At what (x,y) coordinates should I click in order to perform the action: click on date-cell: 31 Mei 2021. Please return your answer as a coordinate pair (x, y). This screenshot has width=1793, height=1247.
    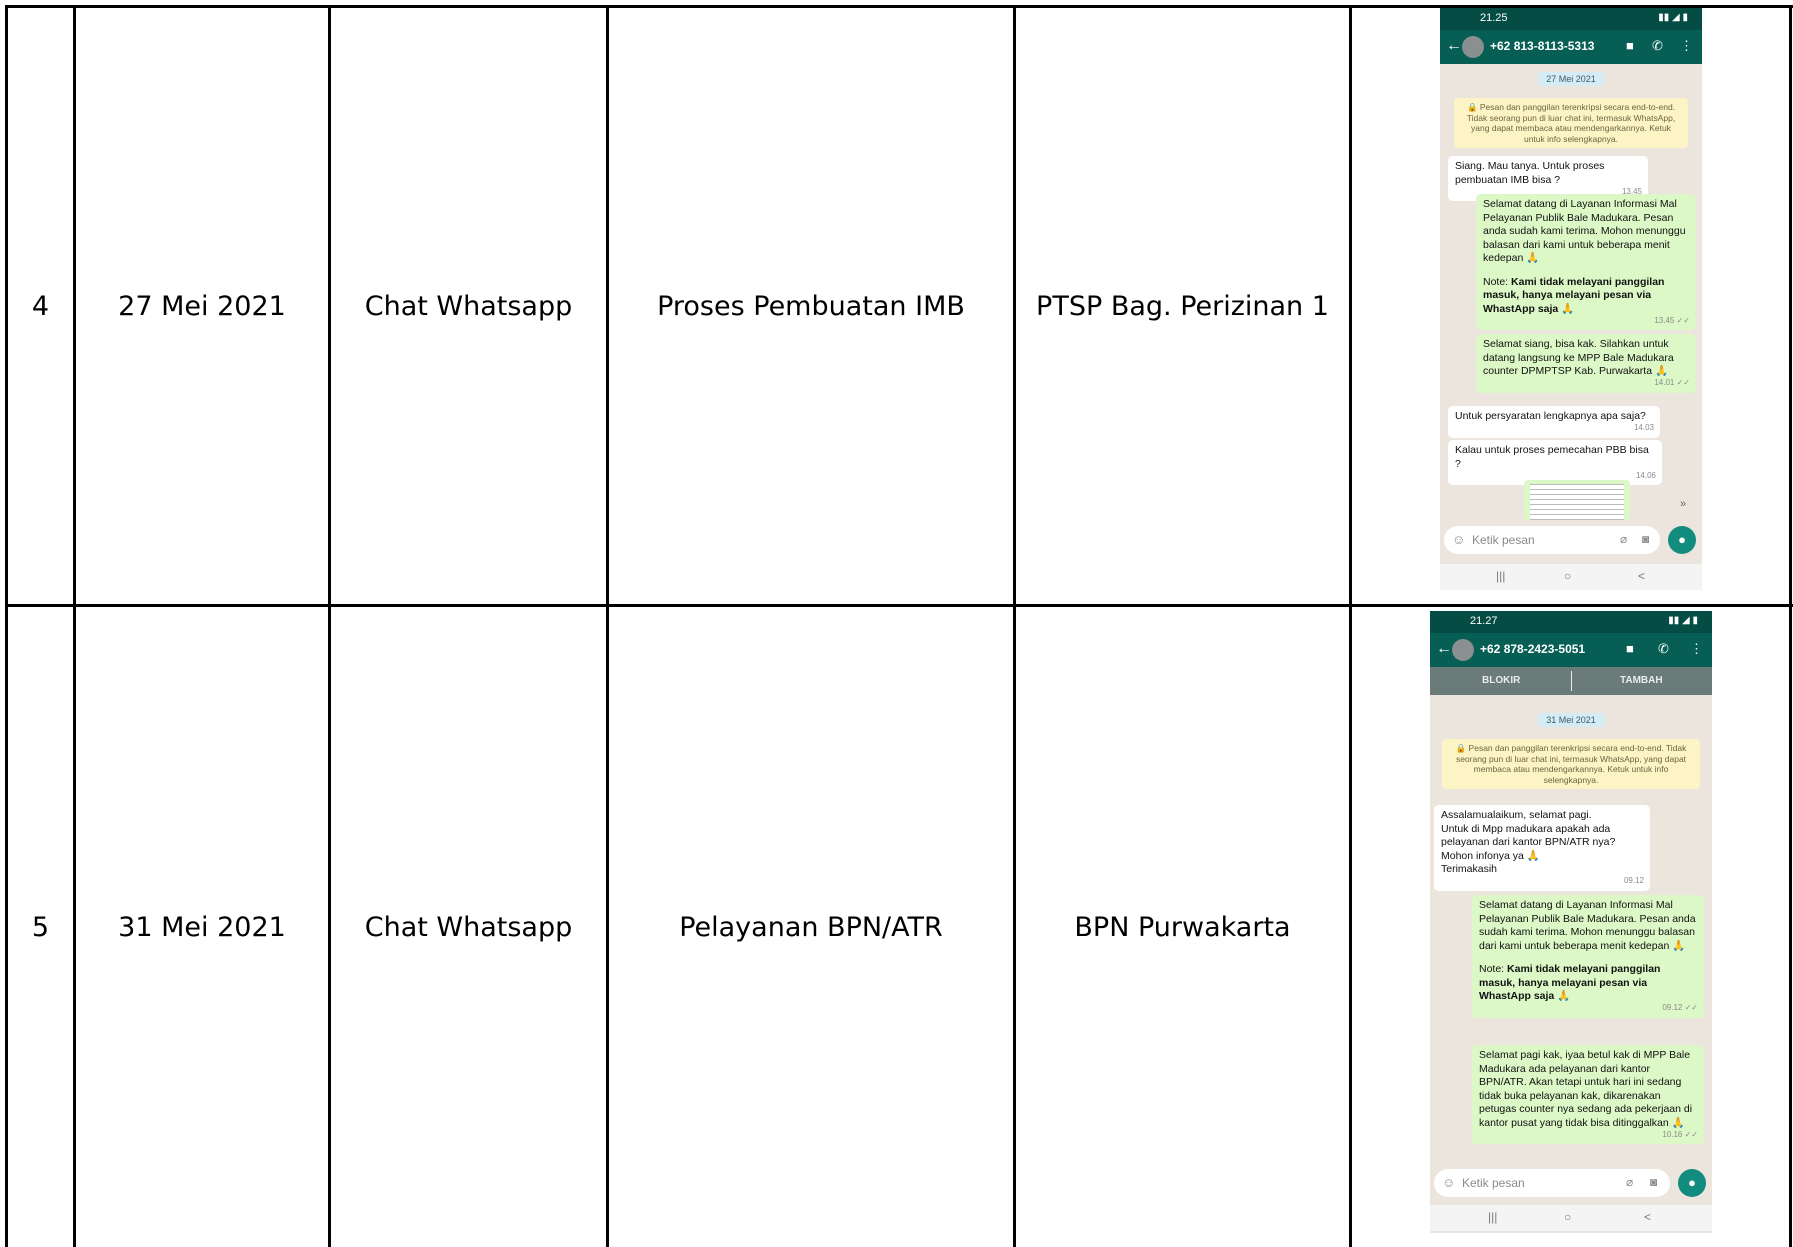
    Looking at the image, I should click on (202, 927).